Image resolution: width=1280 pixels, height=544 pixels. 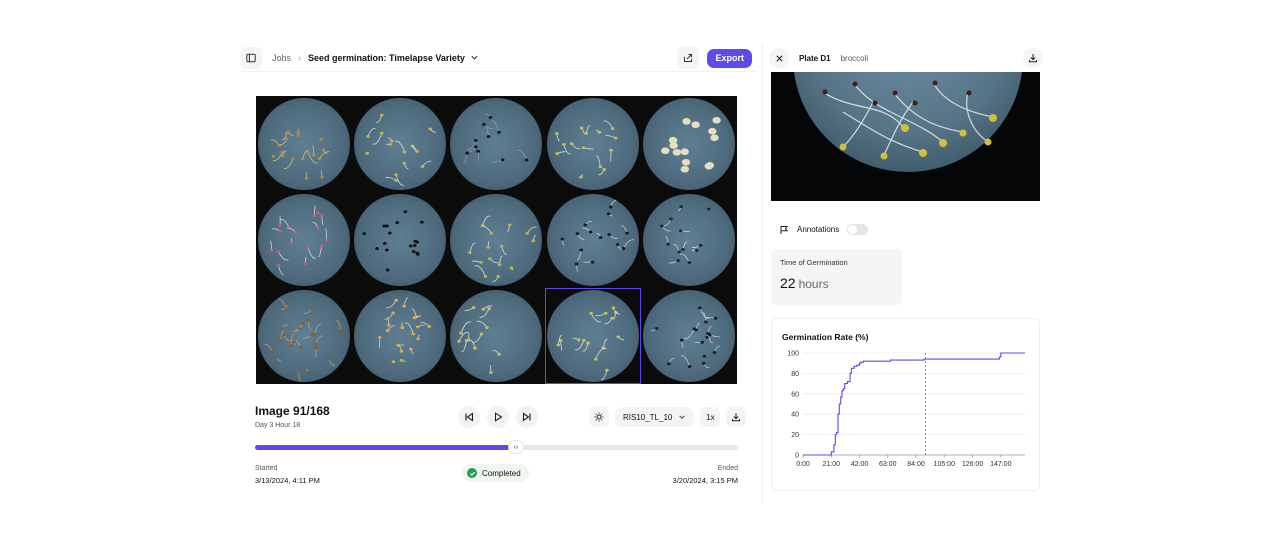 I want to click on play-icon, so click(x=498, y=417).